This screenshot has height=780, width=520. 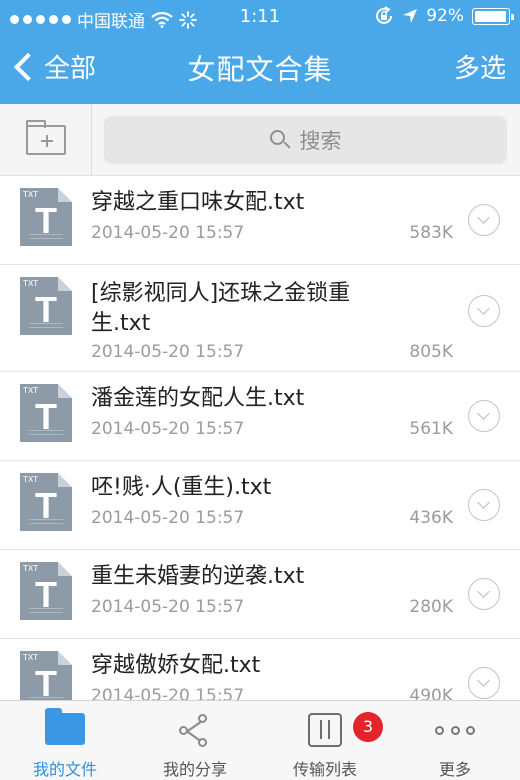 I want to click on page-title: 女配文合集, so click(x=260, y=69).